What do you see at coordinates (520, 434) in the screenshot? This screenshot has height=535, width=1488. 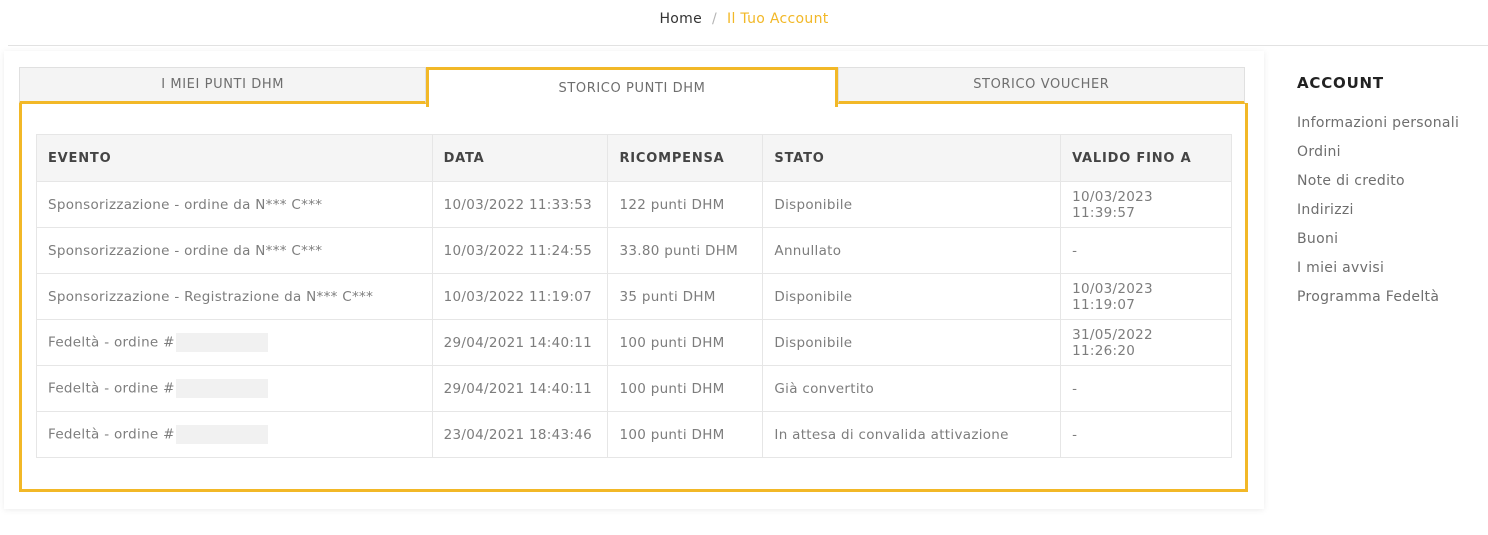 I see `cell-data: 23/04/2021 18:43:46` at bounding box center [520, 434].